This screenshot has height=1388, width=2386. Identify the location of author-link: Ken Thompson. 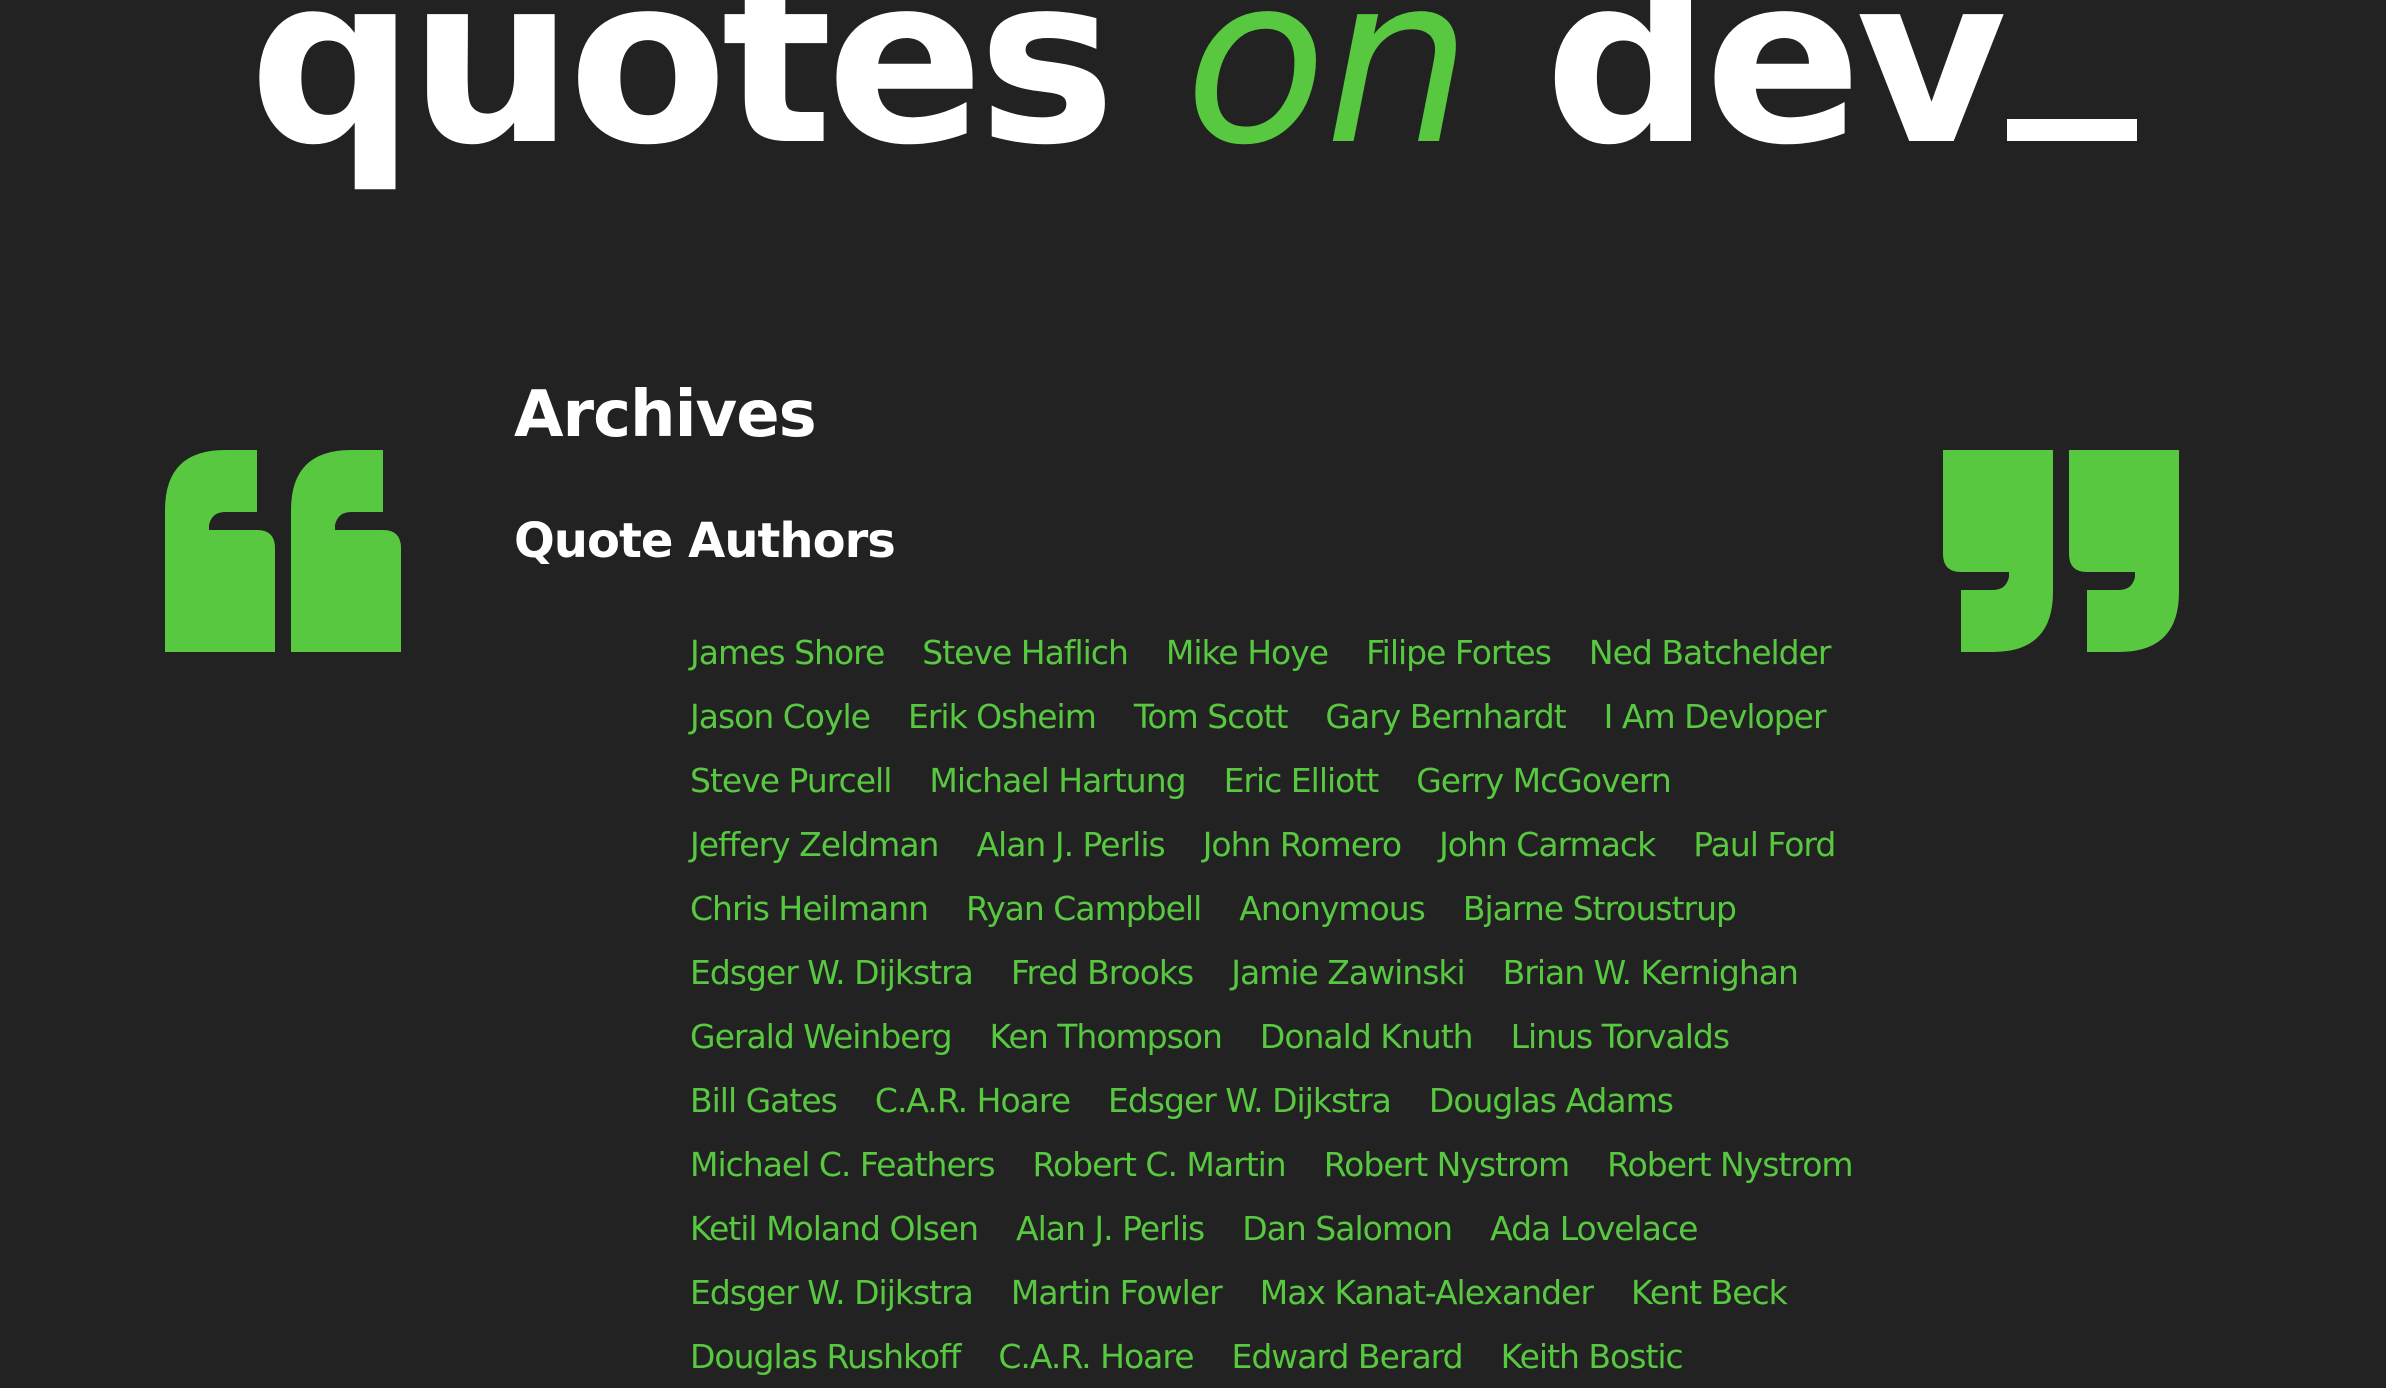
(1106, 1036).